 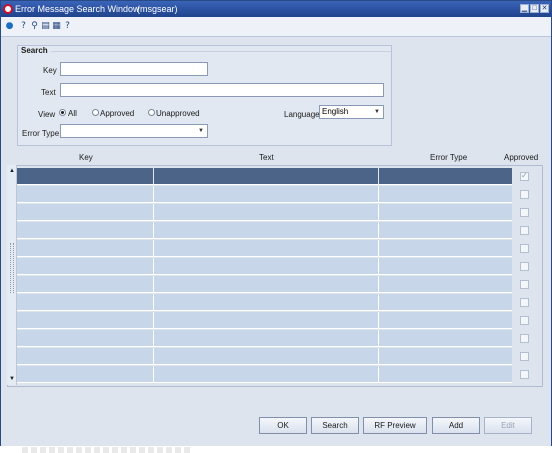 I want to click on whats-this-icon: ?, so click(x=67, y=26).